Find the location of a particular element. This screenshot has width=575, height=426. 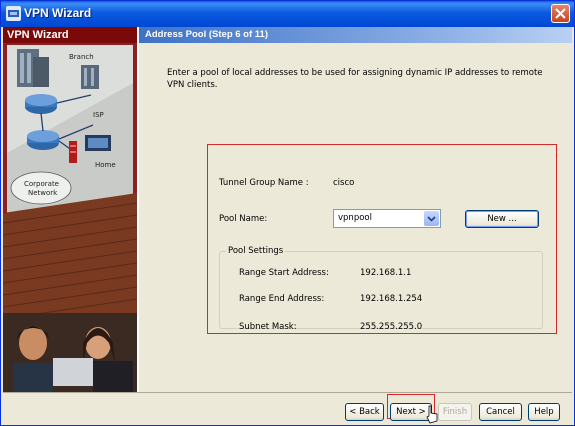

tunnel-group-value: cisco is located at coordinates (344, 183).